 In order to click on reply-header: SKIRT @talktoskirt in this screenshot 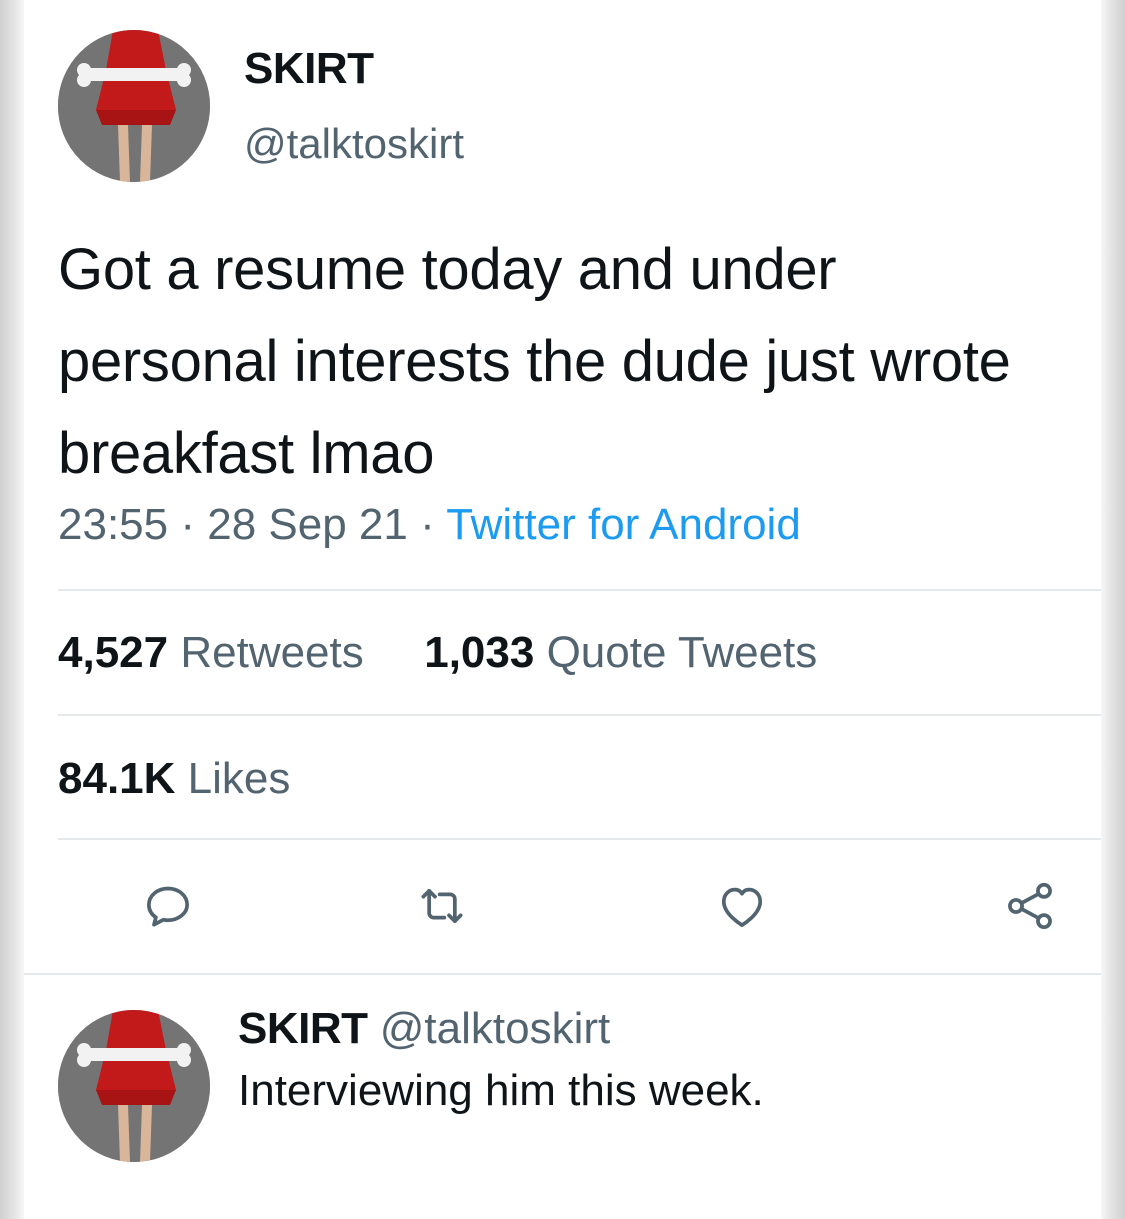, I will do `click(424, 1029)`.